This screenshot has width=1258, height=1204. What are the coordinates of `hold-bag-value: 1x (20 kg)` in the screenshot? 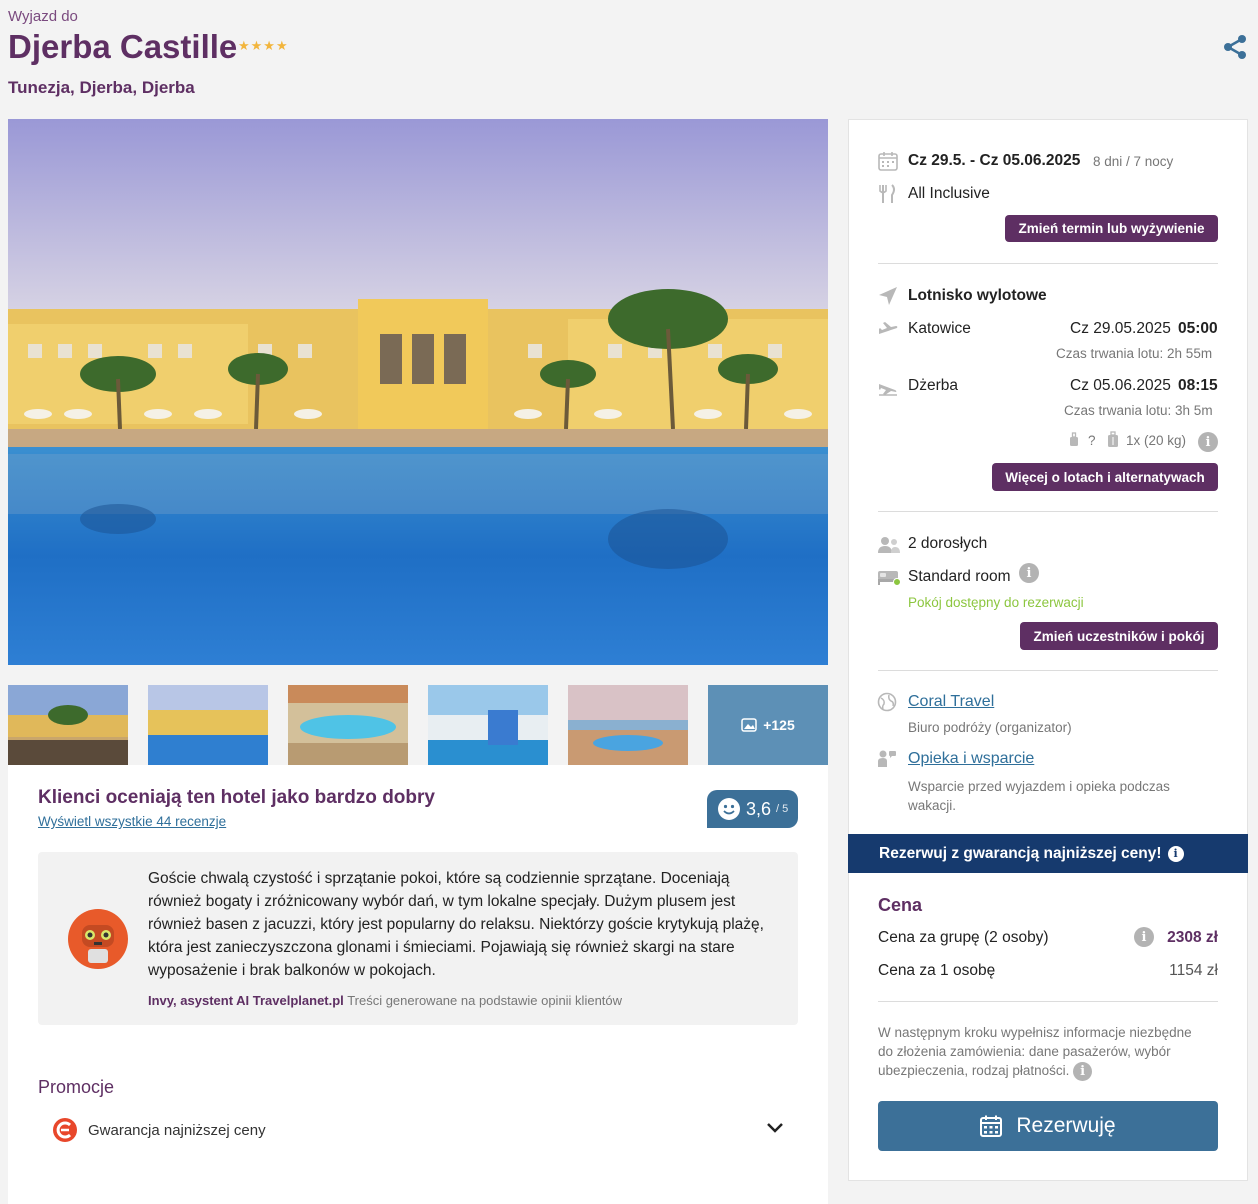 It's located at (1156, 440).